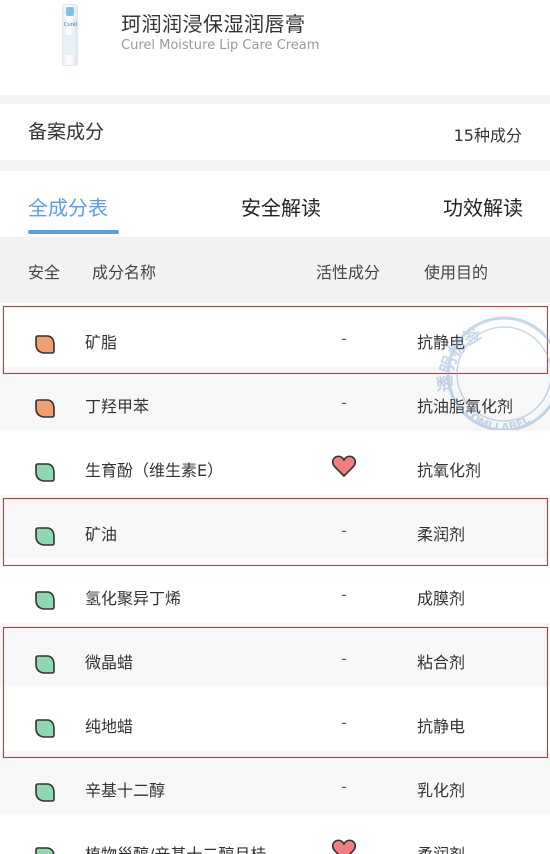 The height and width of the screenshot is (854, 550). I want to click on tab-full-ingredients: 全成分表, so click(68, 206).